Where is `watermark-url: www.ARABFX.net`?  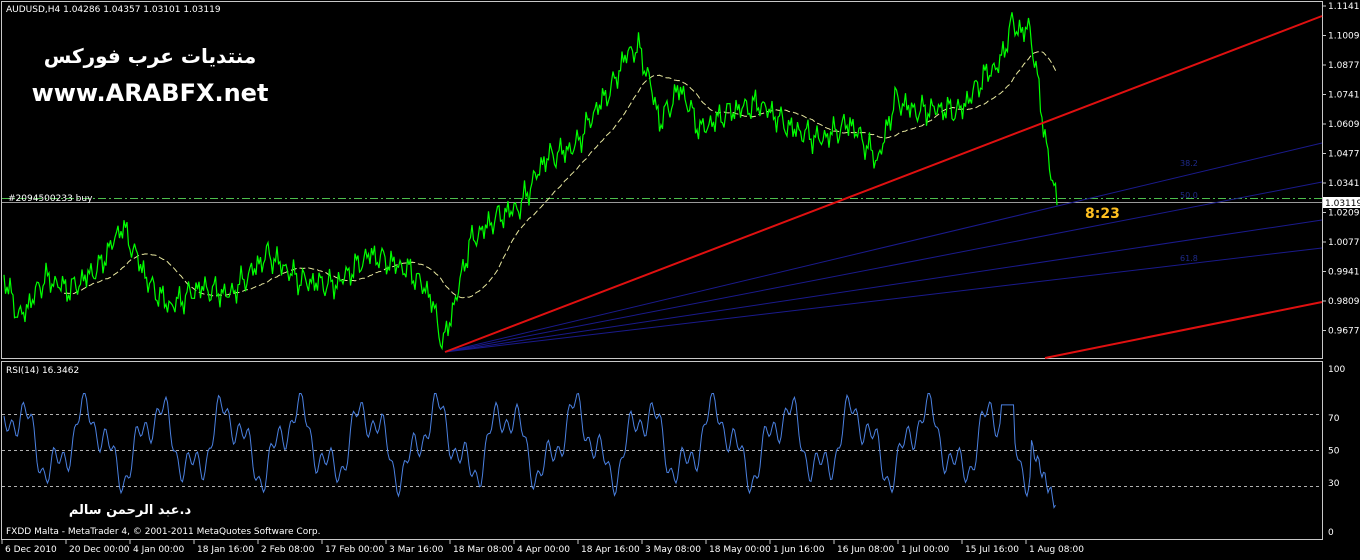
watermark-url: www.ARABFX.net is located at coordinates (150, 93).